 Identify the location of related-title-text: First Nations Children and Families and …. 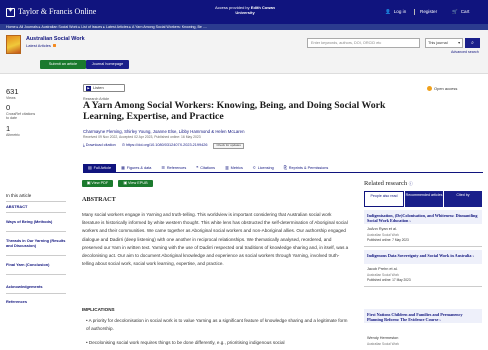
(415, 317).